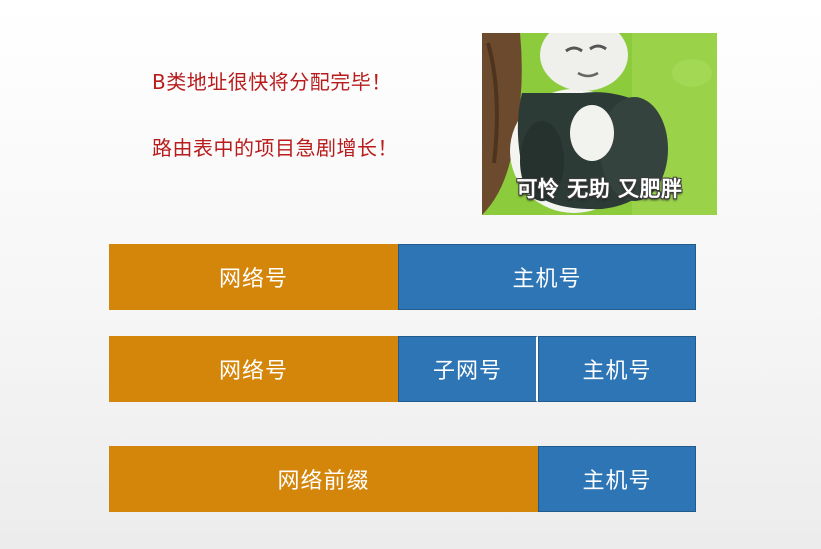 The image size is (821, 549). I want to click on meme-caption: 可怜 无助 又肥胖, so click(599, 189).